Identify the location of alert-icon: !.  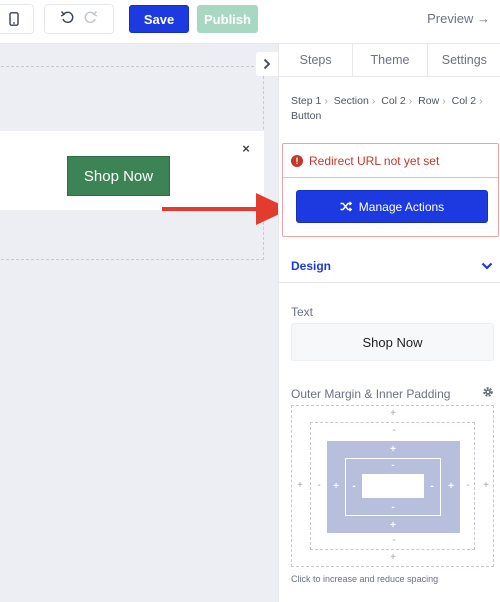
(297, 160).